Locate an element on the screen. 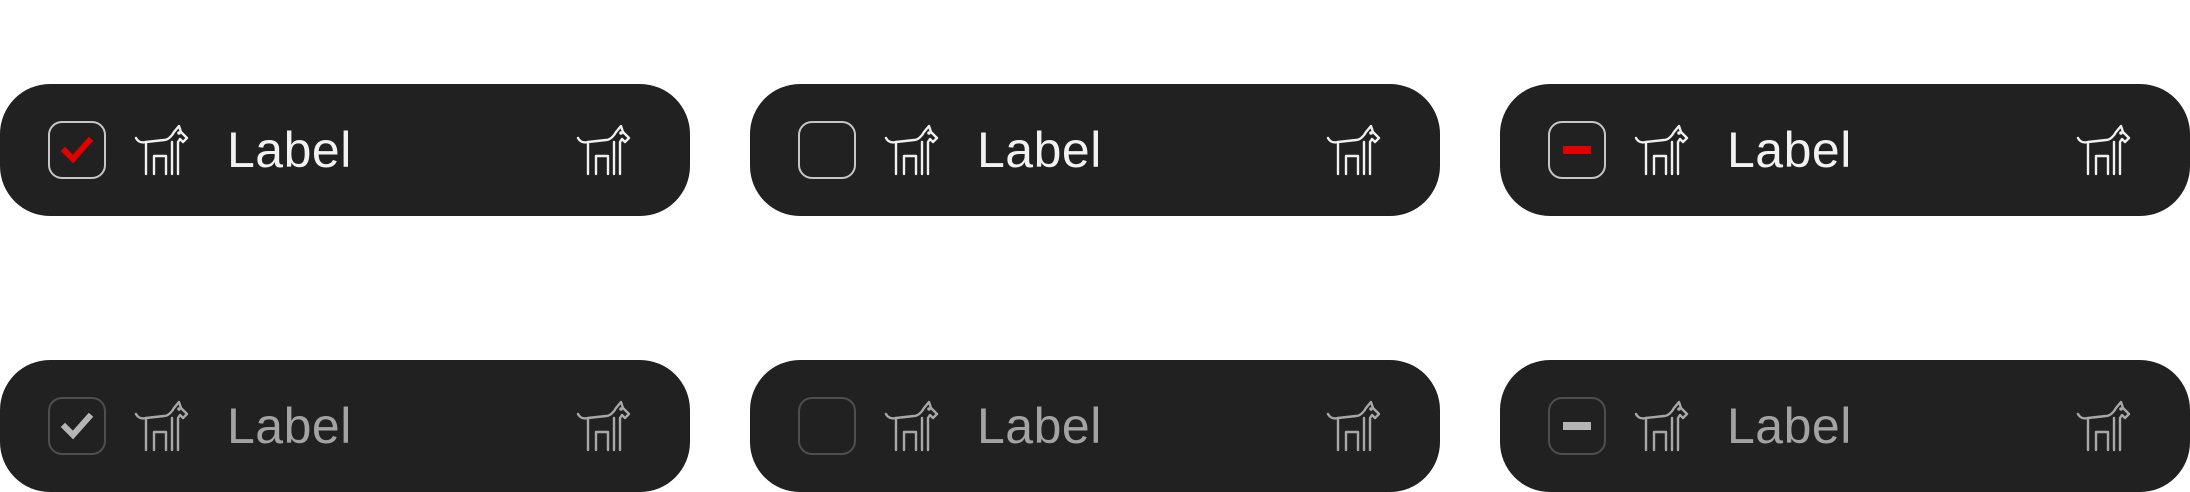 The image size is (2190, 492). checkbox-indeterminate is located at coordinates (1577, 150).